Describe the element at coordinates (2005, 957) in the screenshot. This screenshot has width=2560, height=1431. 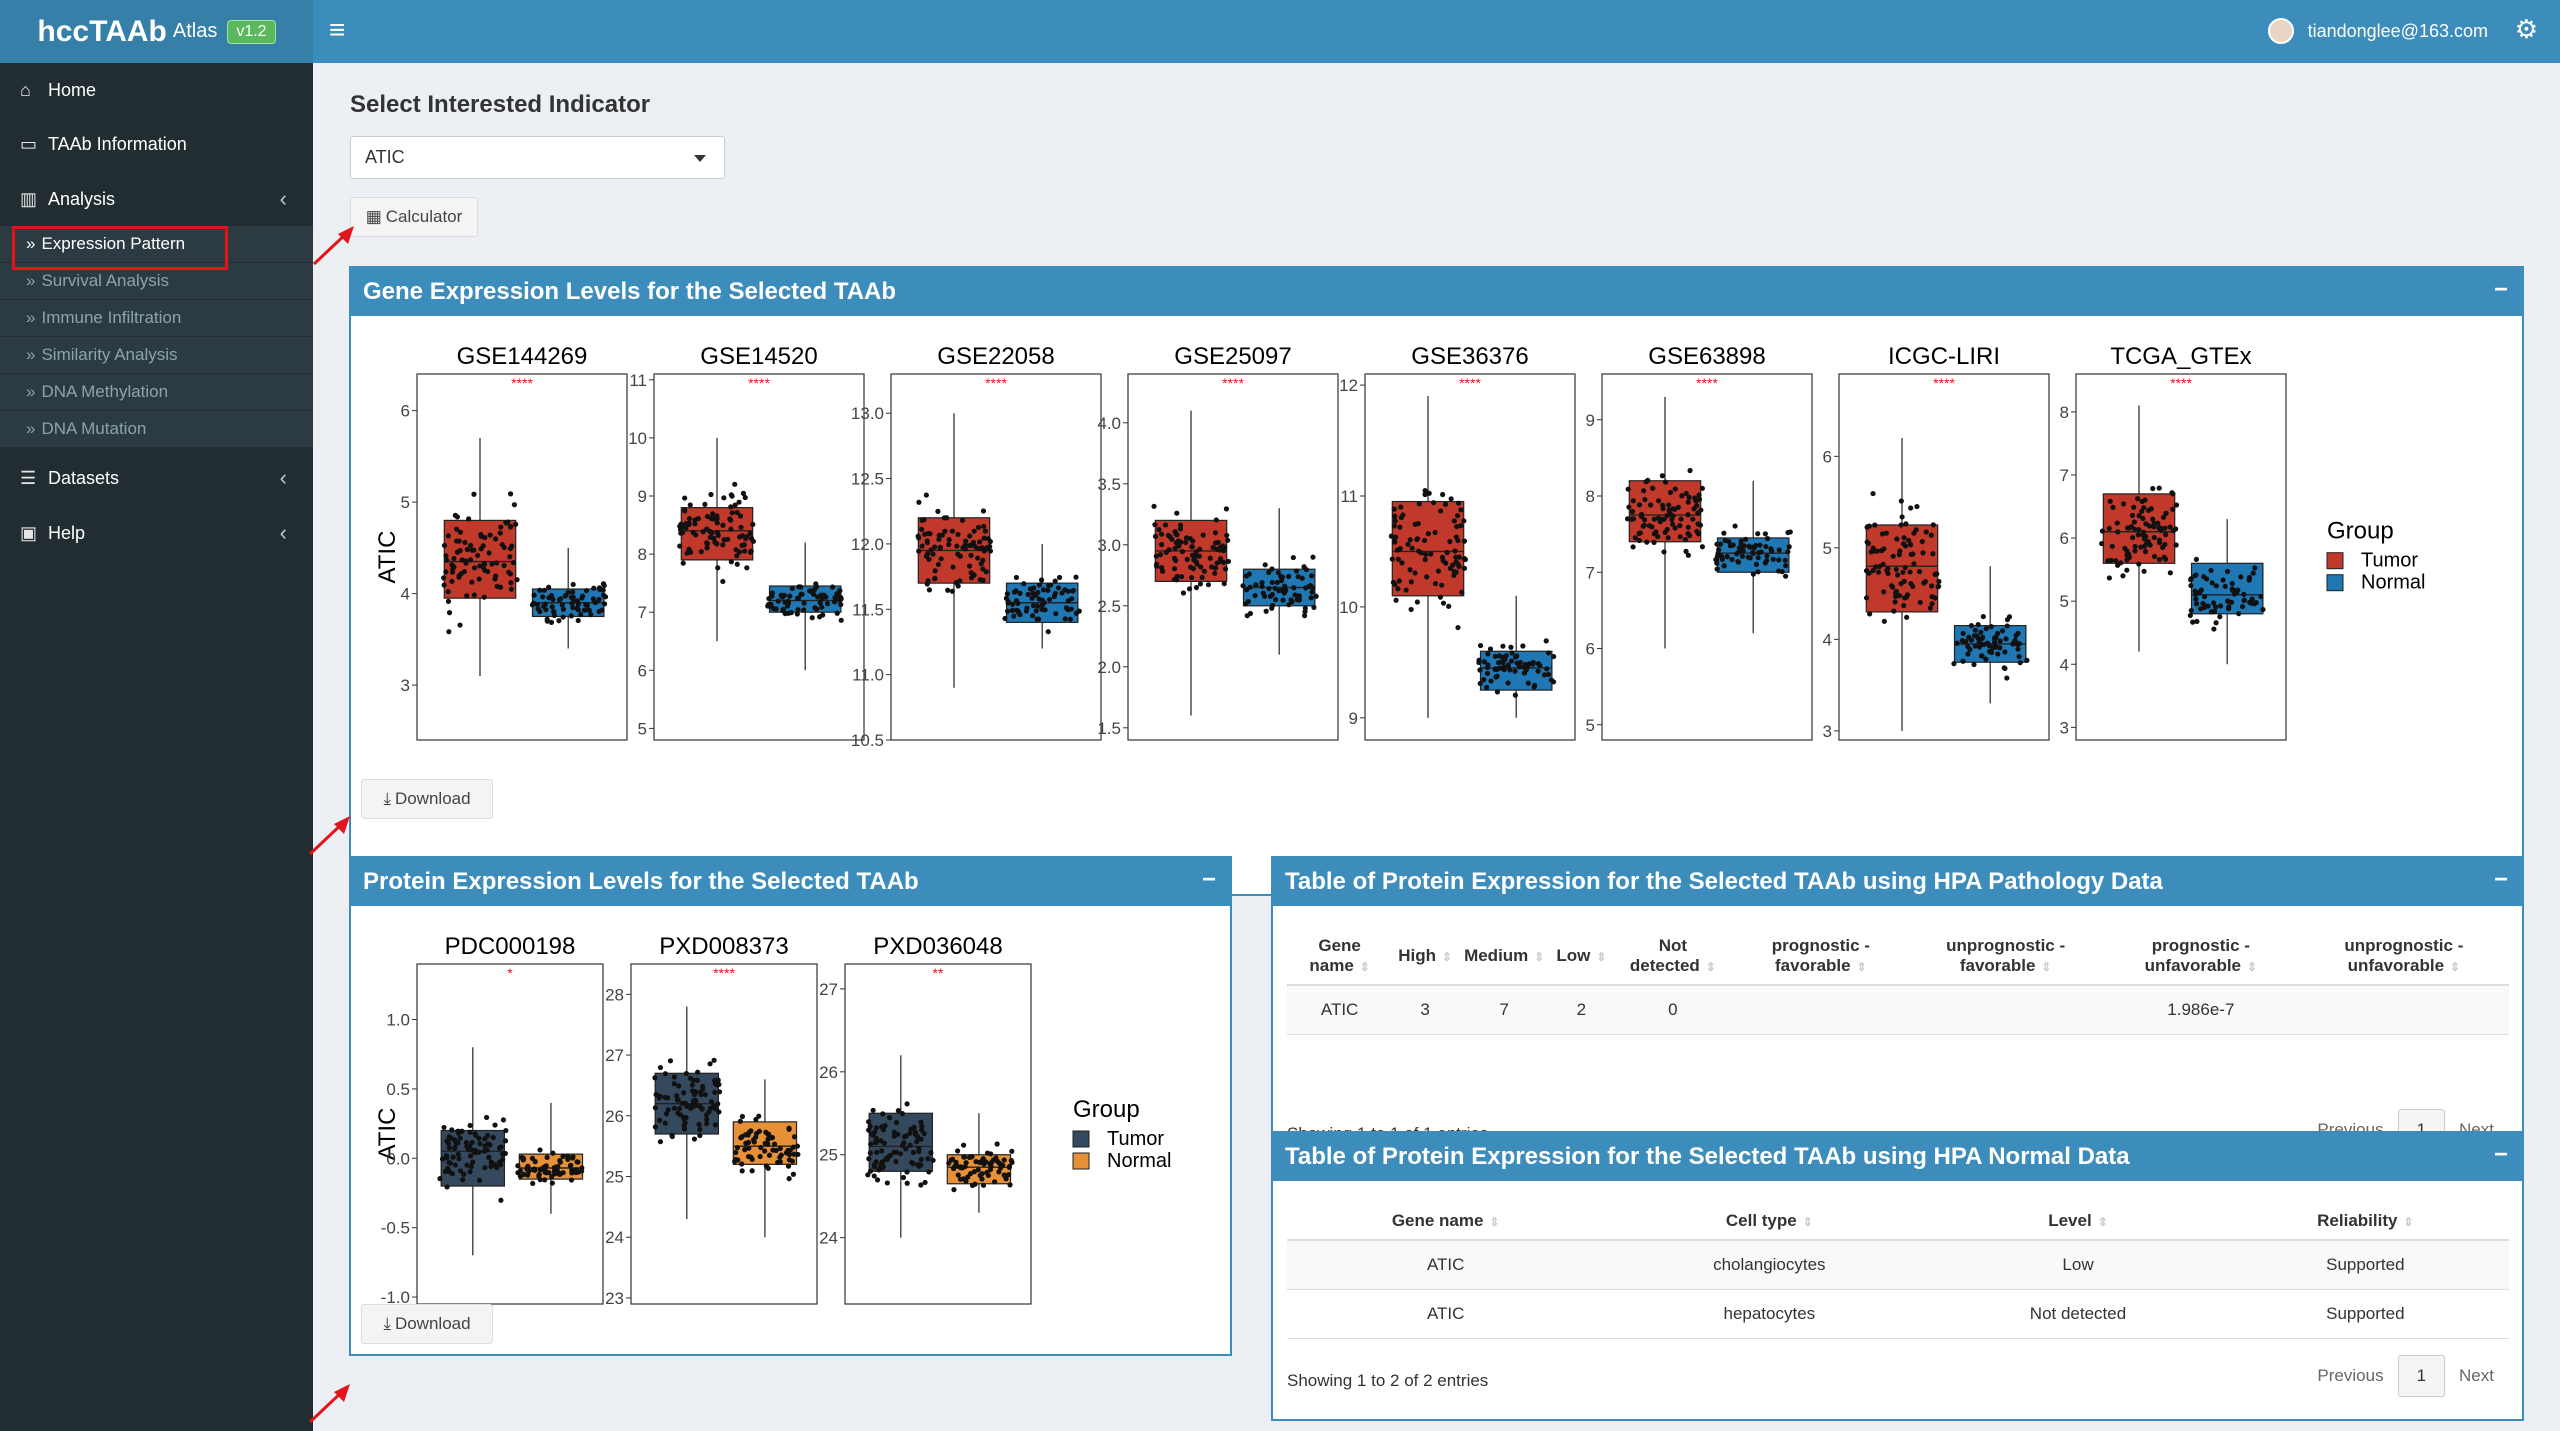
I see `column-header: unprognostic - favorable ⇕` at that location.